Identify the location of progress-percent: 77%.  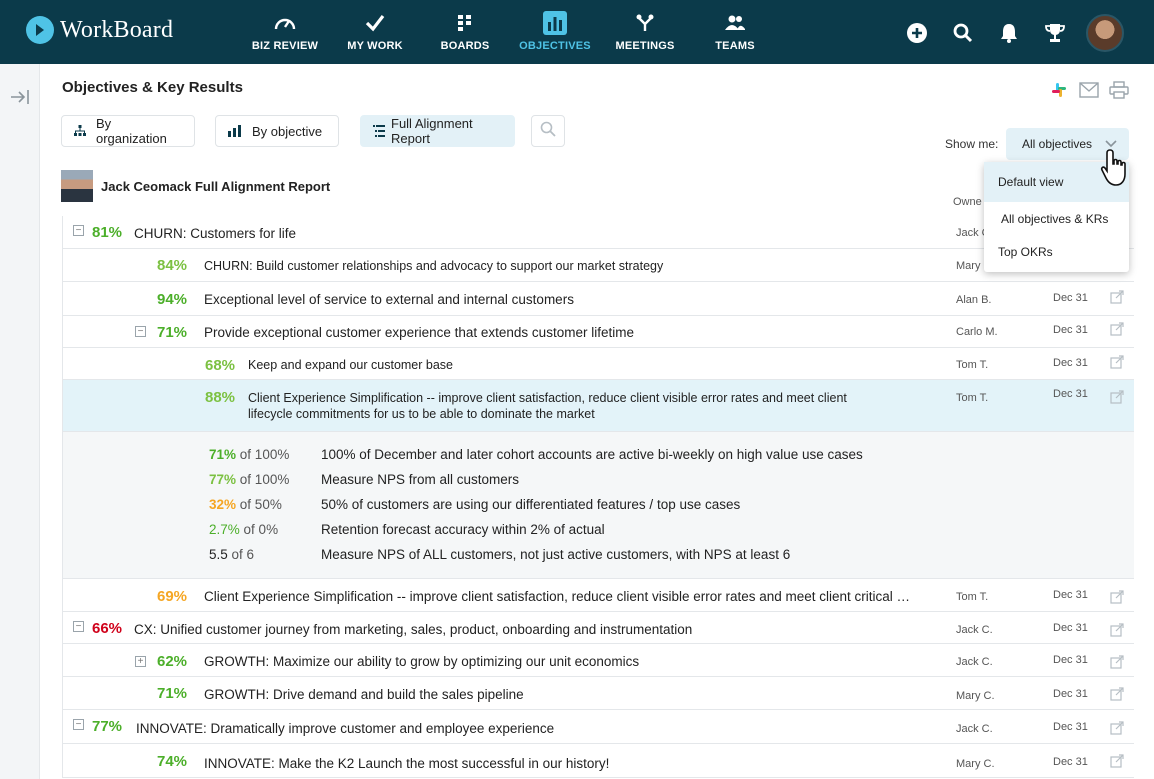
(107, 726).